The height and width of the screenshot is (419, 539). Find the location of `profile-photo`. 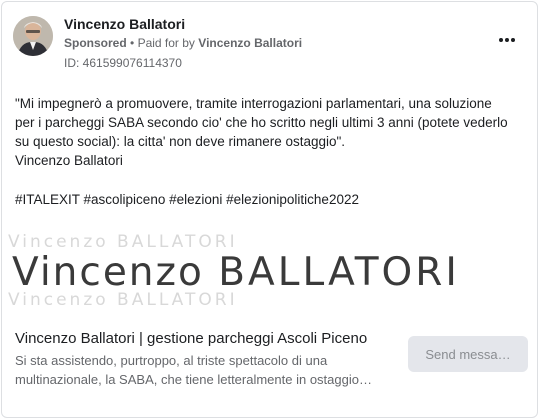

profile-photo is located at coordinates (33, 36).